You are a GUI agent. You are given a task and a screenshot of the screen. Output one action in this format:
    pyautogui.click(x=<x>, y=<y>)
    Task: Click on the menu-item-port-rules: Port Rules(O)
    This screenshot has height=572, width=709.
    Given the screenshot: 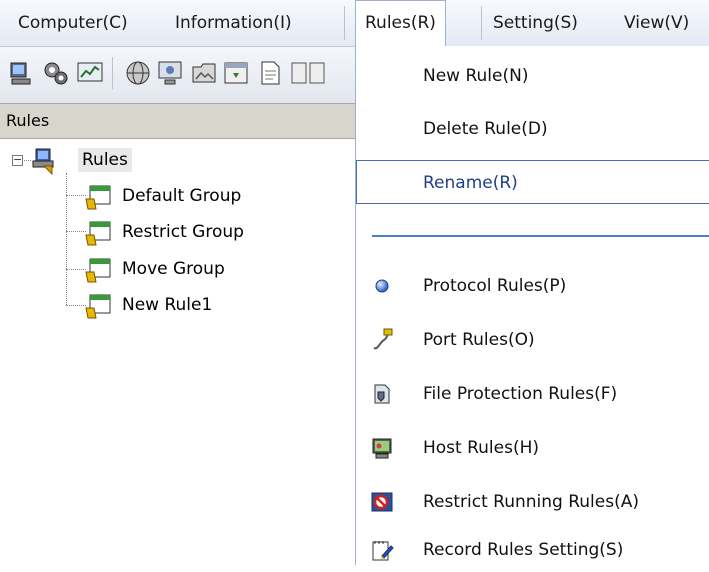 What is the action you would take?
    pyautogui.click(x=532, y=340)
    